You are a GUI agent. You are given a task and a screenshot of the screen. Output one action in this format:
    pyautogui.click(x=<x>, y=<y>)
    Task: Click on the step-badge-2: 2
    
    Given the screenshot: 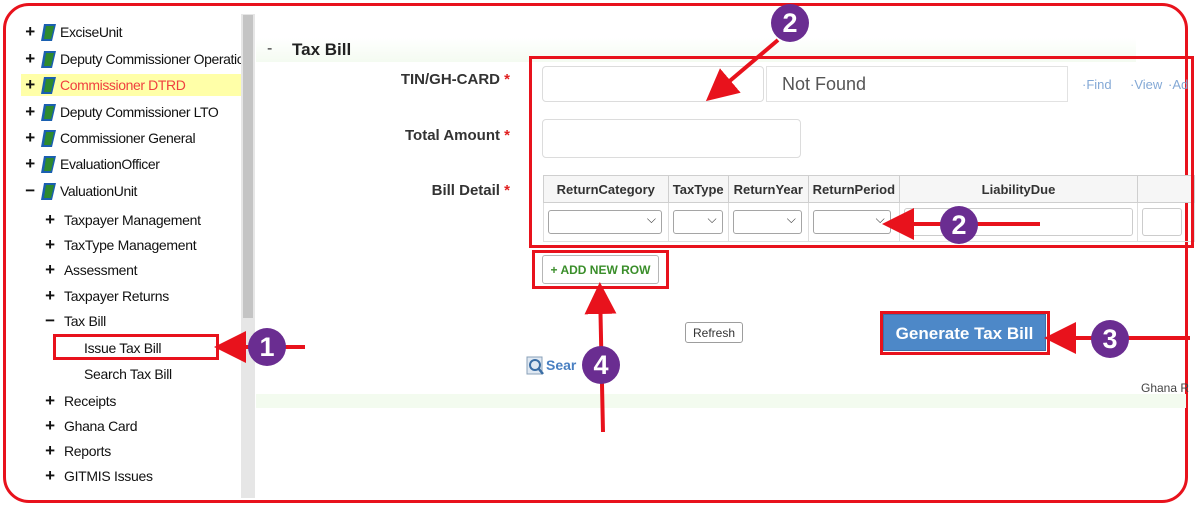 What is the action you would take?
    pyautogui.click(x=790, y=23)
    